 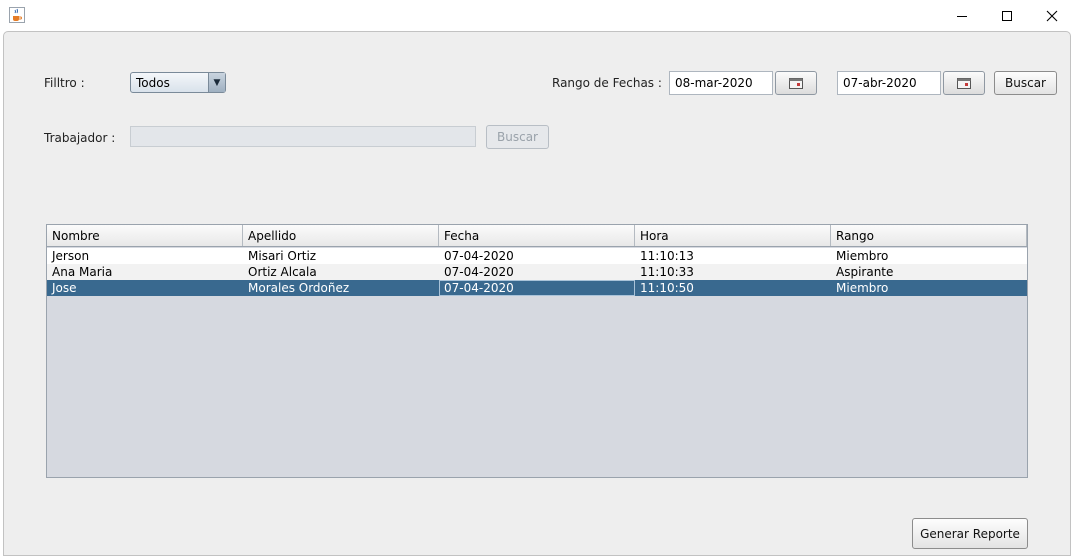 I want to click on cell-hora: 11:10:33, so click(x=667, y=272).